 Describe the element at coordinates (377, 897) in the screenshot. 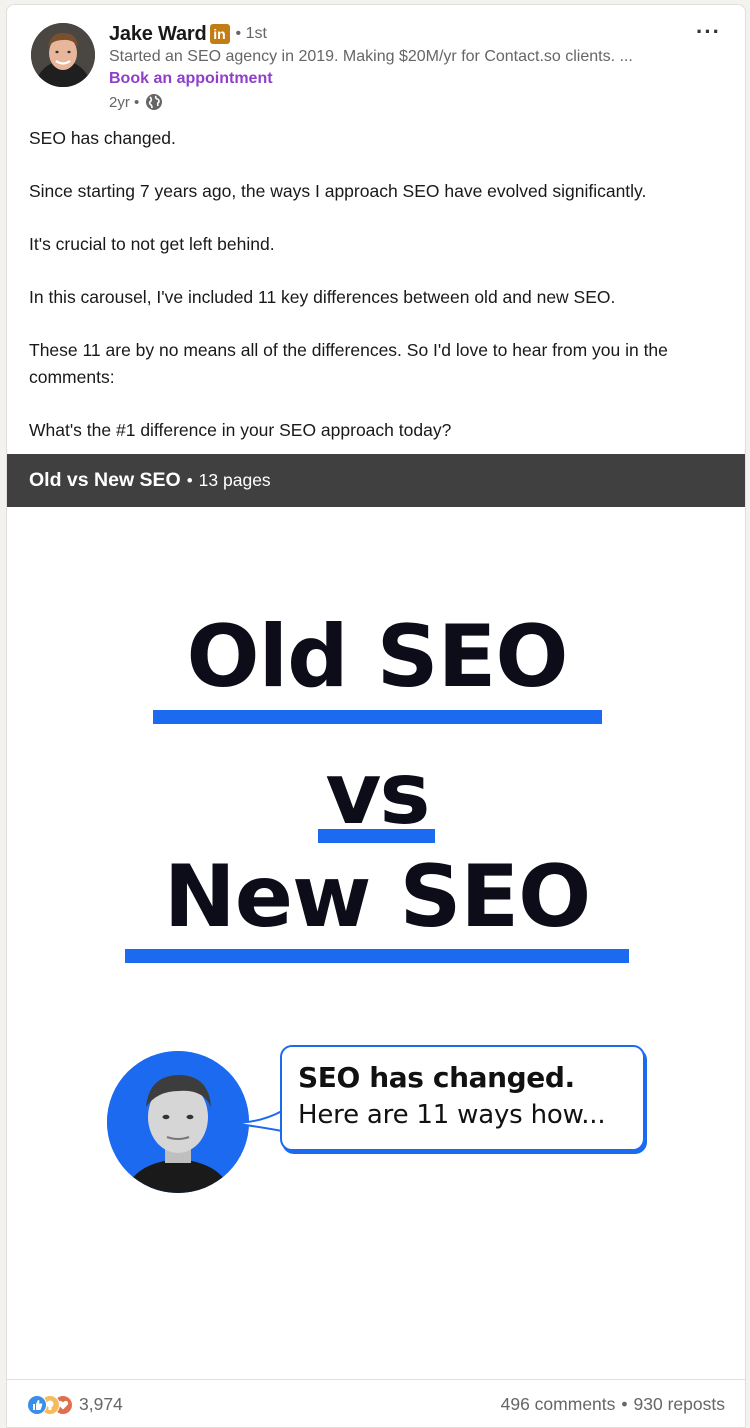

I see `slide-heading-new: New SEO` at that location.